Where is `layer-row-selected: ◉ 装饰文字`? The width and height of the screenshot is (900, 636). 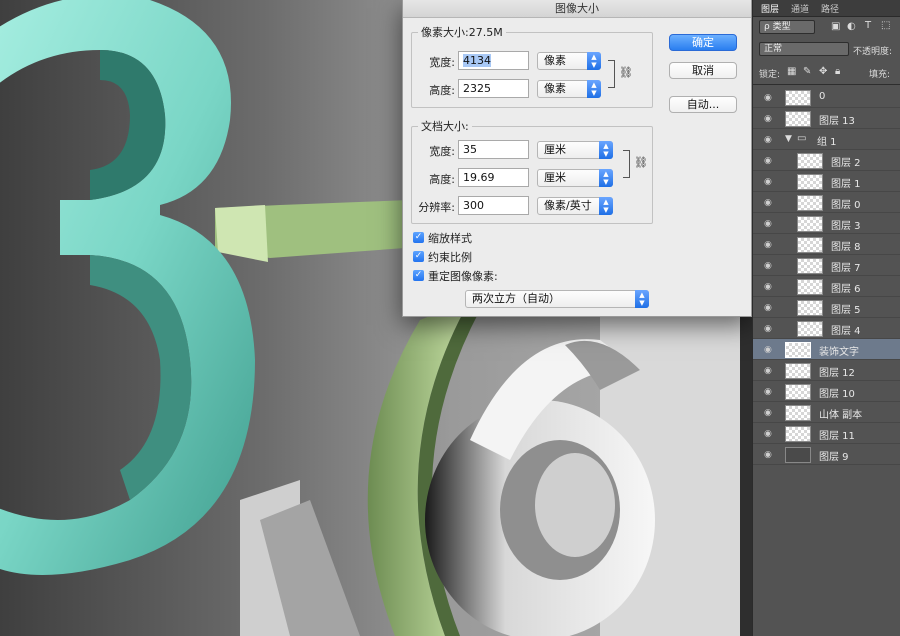
layer-row-selected: ◉ 装饰文字 is located at coordinates (826, 349).